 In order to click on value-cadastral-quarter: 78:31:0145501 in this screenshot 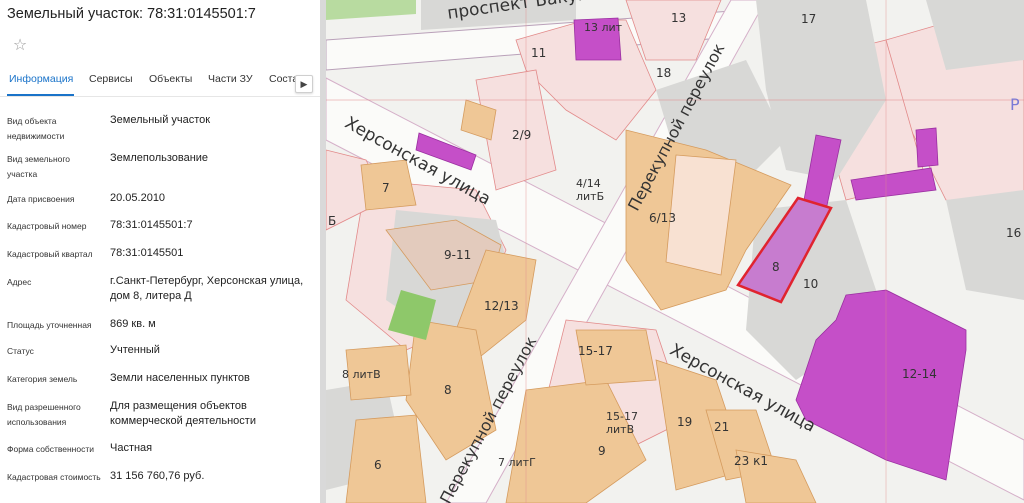, I will do `click(147, 253)`.